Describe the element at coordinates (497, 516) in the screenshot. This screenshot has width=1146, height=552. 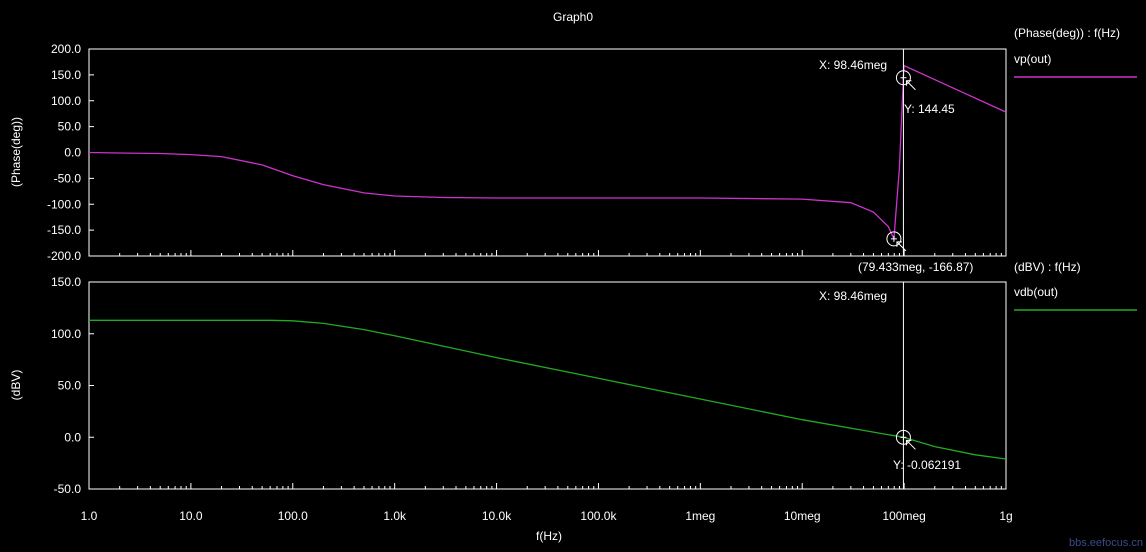
I see `x-tick-label: 10.0k` at that location.